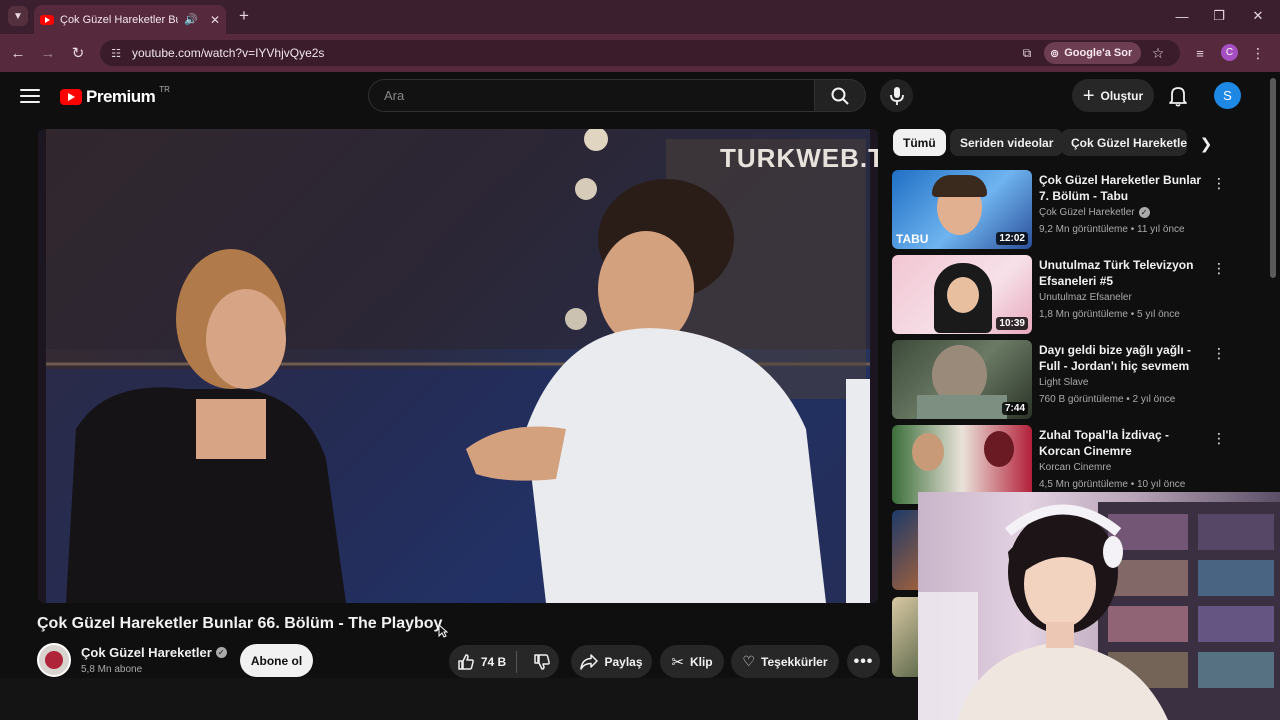  What do you see at coordinates (215, 20) in the screenshot?
I see `tab-close-icon: ✕` at bounding box center [215, 20].